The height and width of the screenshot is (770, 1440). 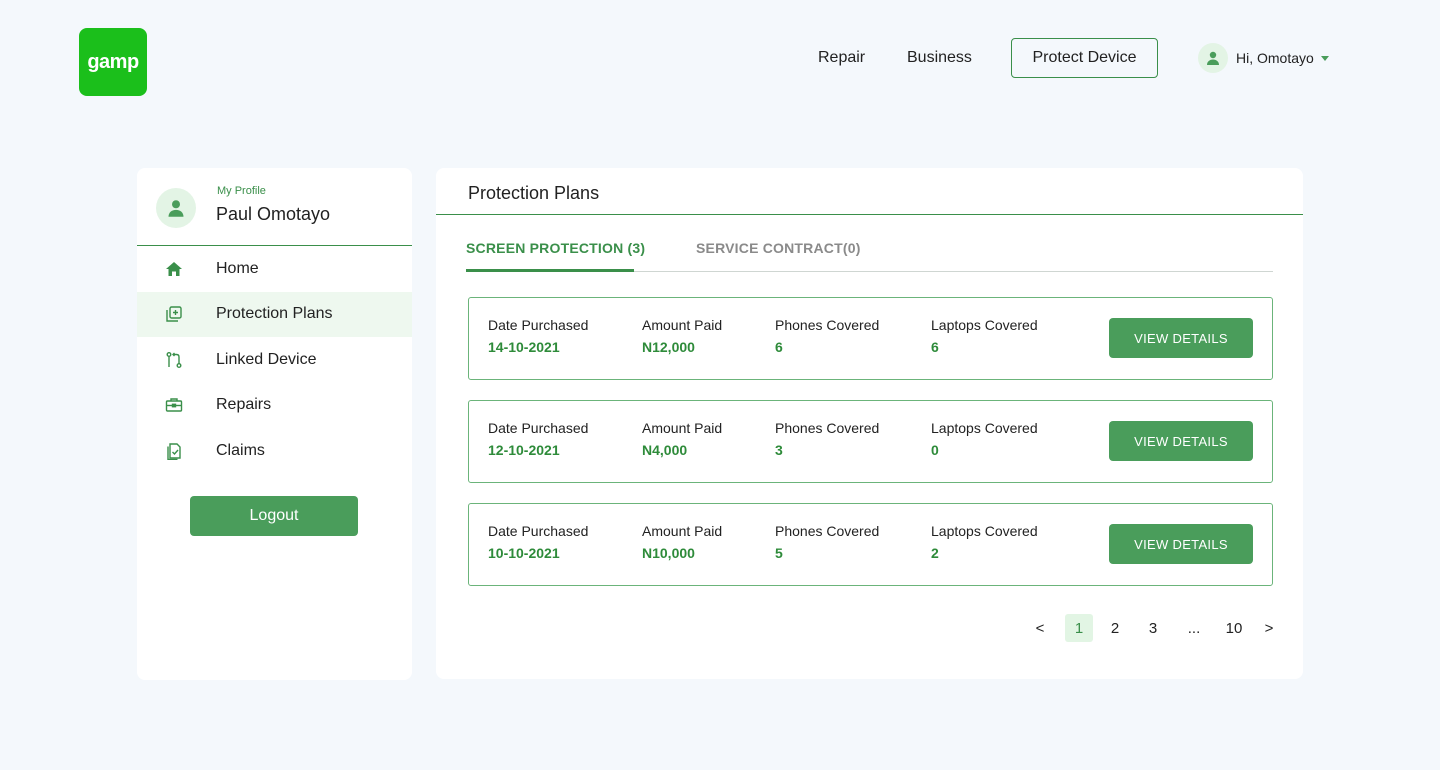 I want to click on phones-covered-field: Phones Covered 6, so click(x=827, y=336).